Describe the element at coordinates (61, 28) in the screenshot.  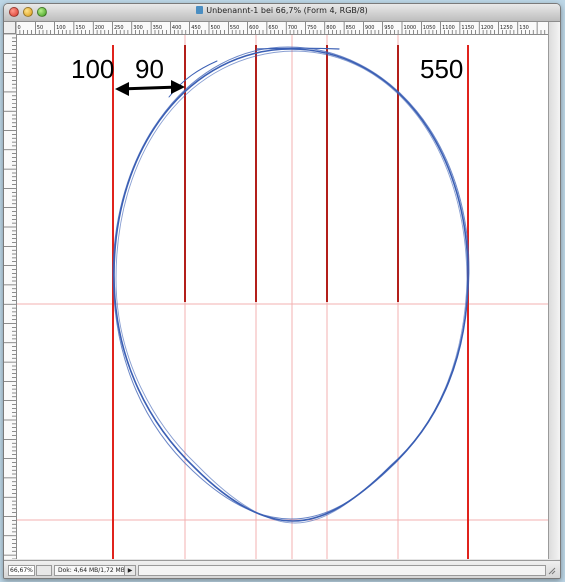
I see `ruler-label: 100` at that location.